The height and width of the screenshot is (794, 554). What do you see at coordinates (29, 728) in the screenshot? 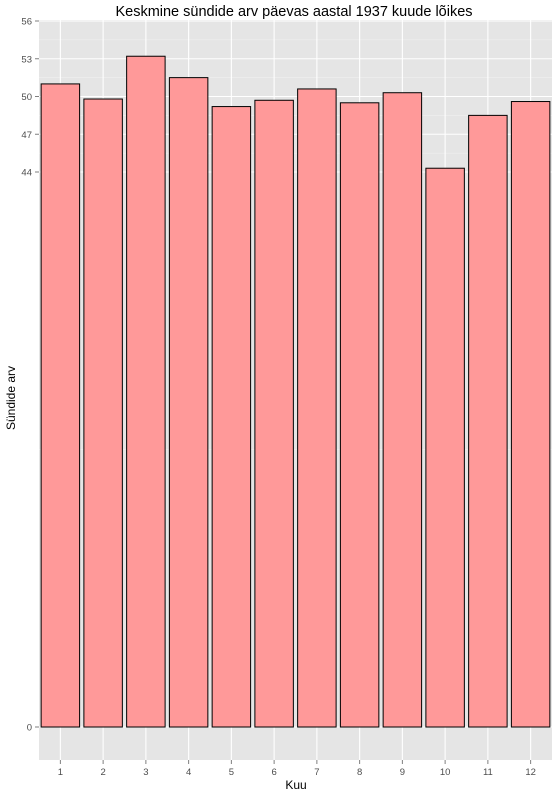
I see `y-tick-label: 0` at bounding box center [29, 728].